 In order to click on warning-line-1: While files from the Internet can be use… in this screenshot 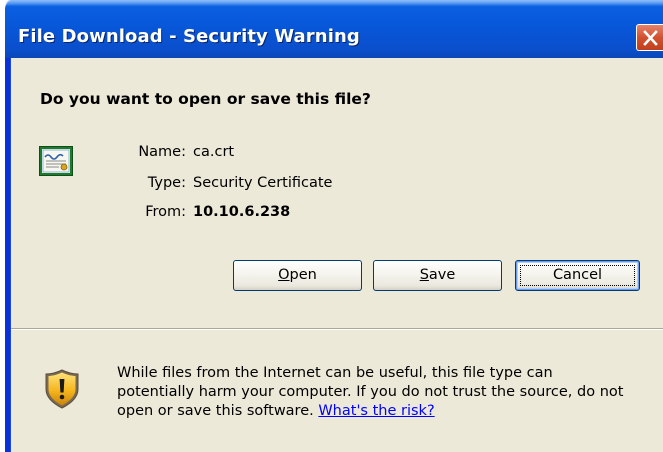, I will do `click(335, 373)`.